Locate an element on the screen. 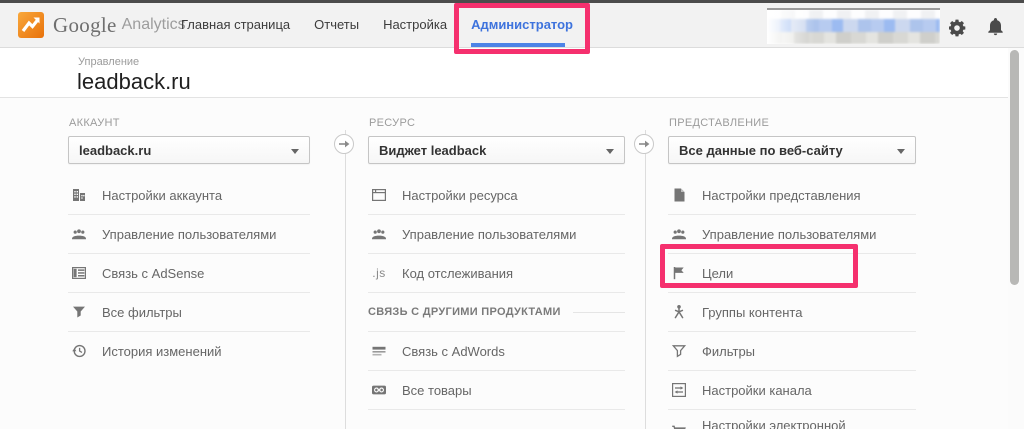  menu-item-content-grouping: Группы контента is located at coordinates (792, 311).